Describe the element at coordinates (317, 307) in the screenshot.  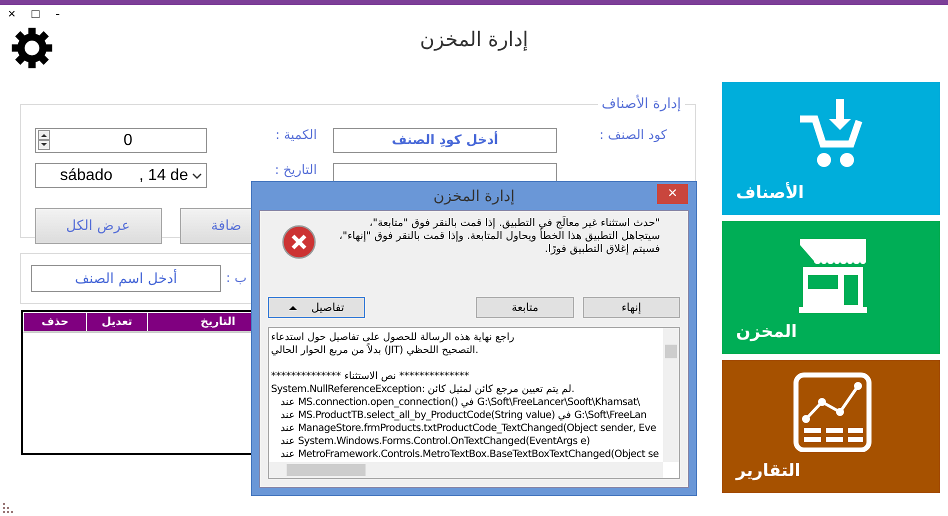
I see `dialog-button: تفاصيل` at that location.